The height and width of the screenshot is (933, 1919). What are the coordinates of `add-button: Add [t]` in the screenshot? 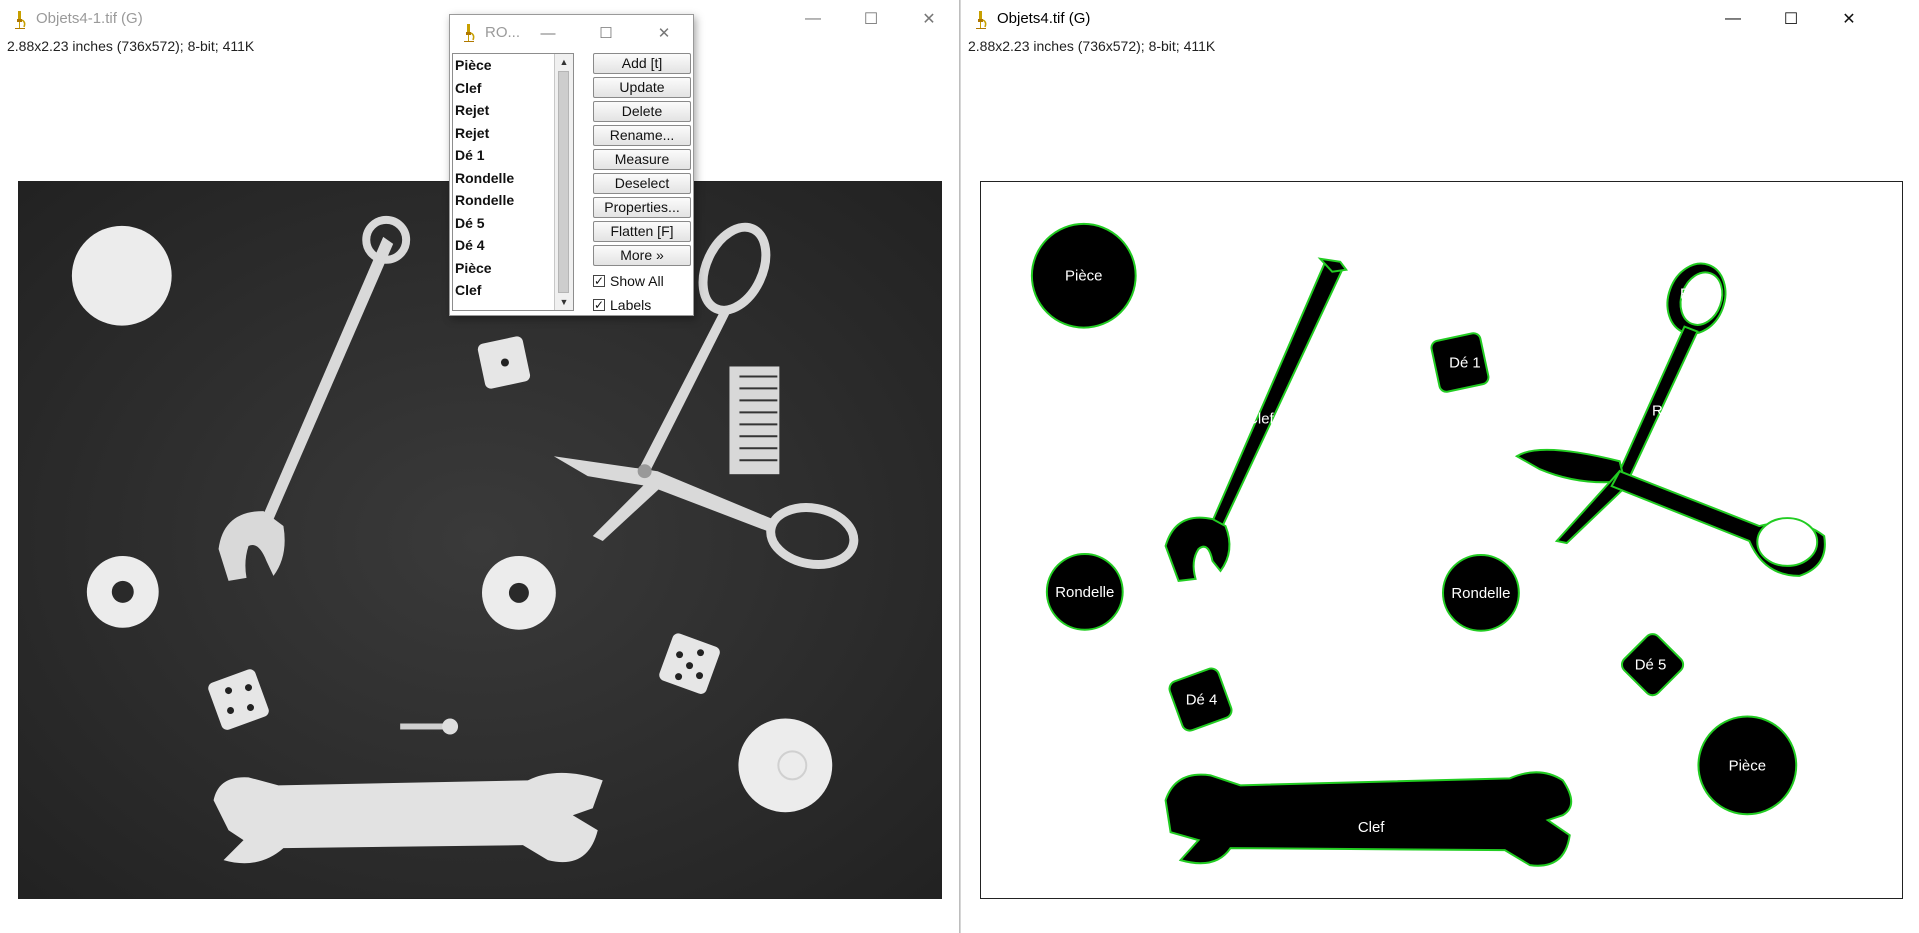 It's located at (642, 63).